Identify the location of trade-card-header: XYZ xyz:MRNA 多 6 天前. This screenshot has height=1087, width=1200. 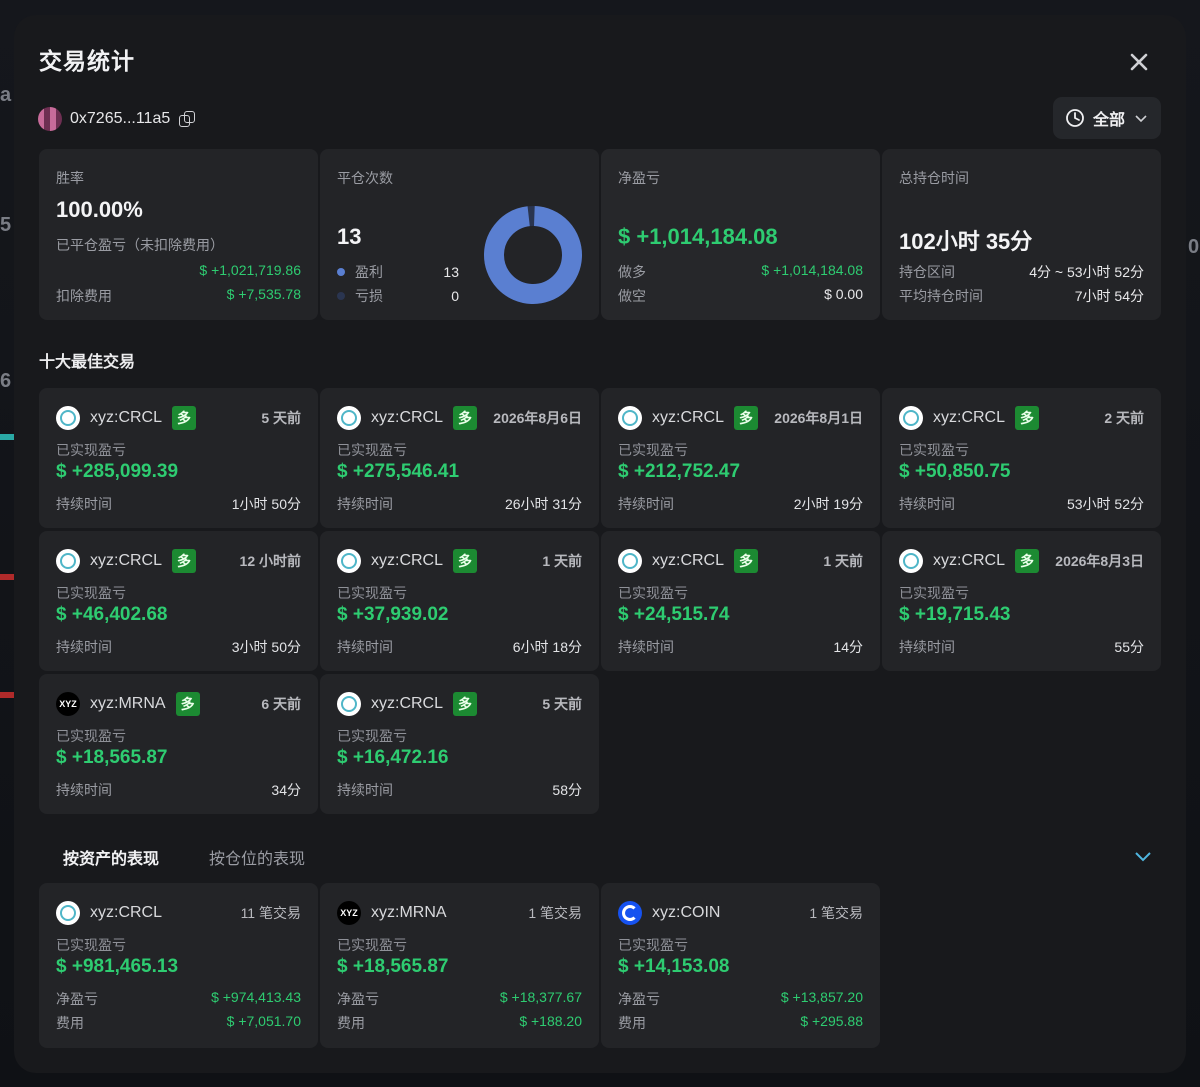
(178, 704).